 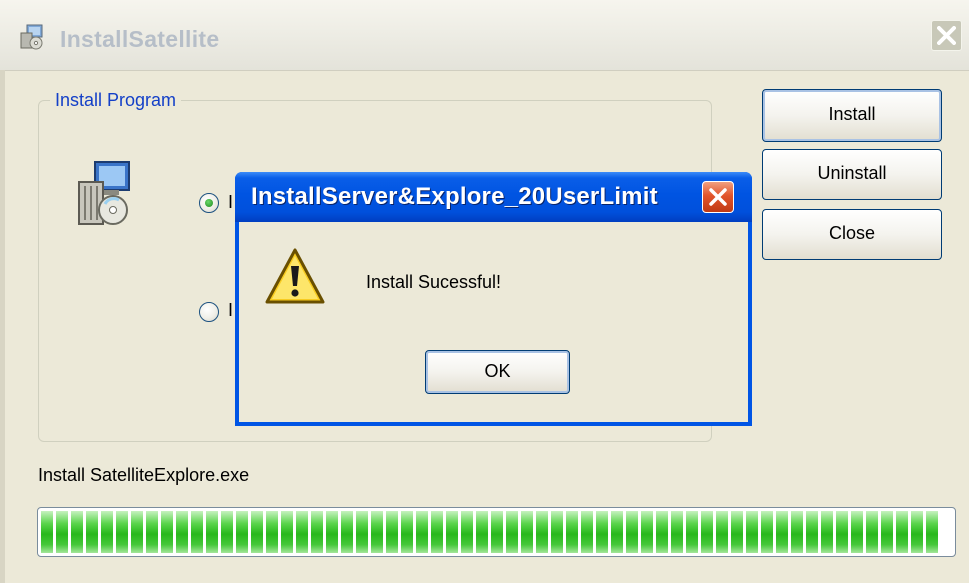 I want to click on dialog-titlebar: InstallServer&Explore_20UserLimit, so click(x=493, y=197).